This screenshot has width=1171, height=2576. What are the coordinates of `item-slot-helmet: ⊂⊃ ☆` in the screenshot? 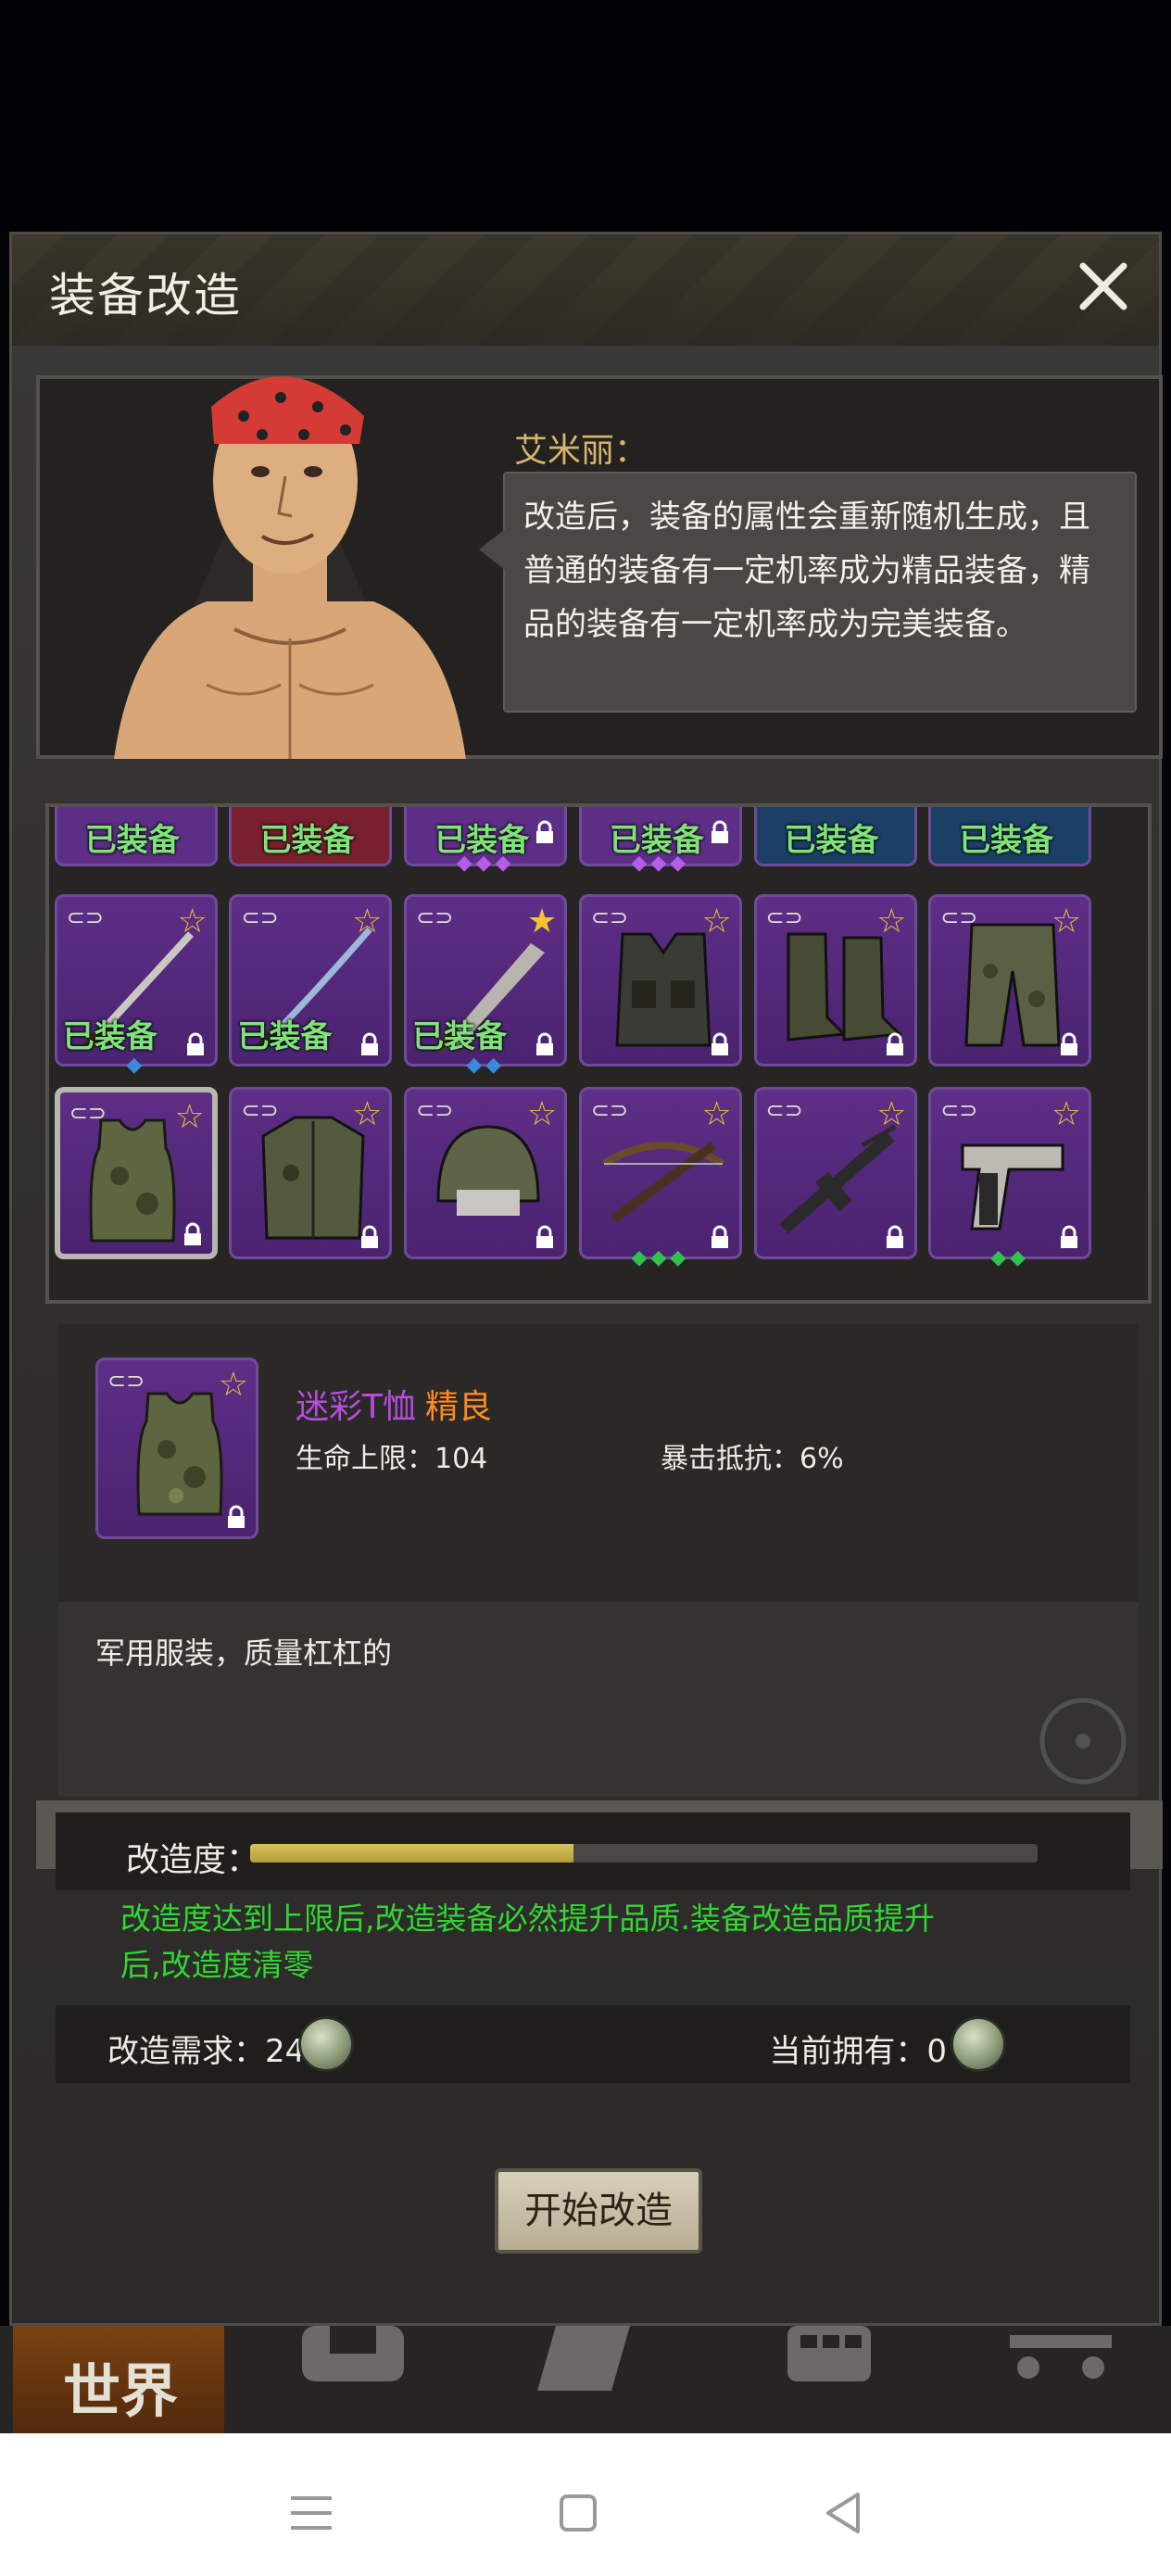 It's located at (486, 1173).